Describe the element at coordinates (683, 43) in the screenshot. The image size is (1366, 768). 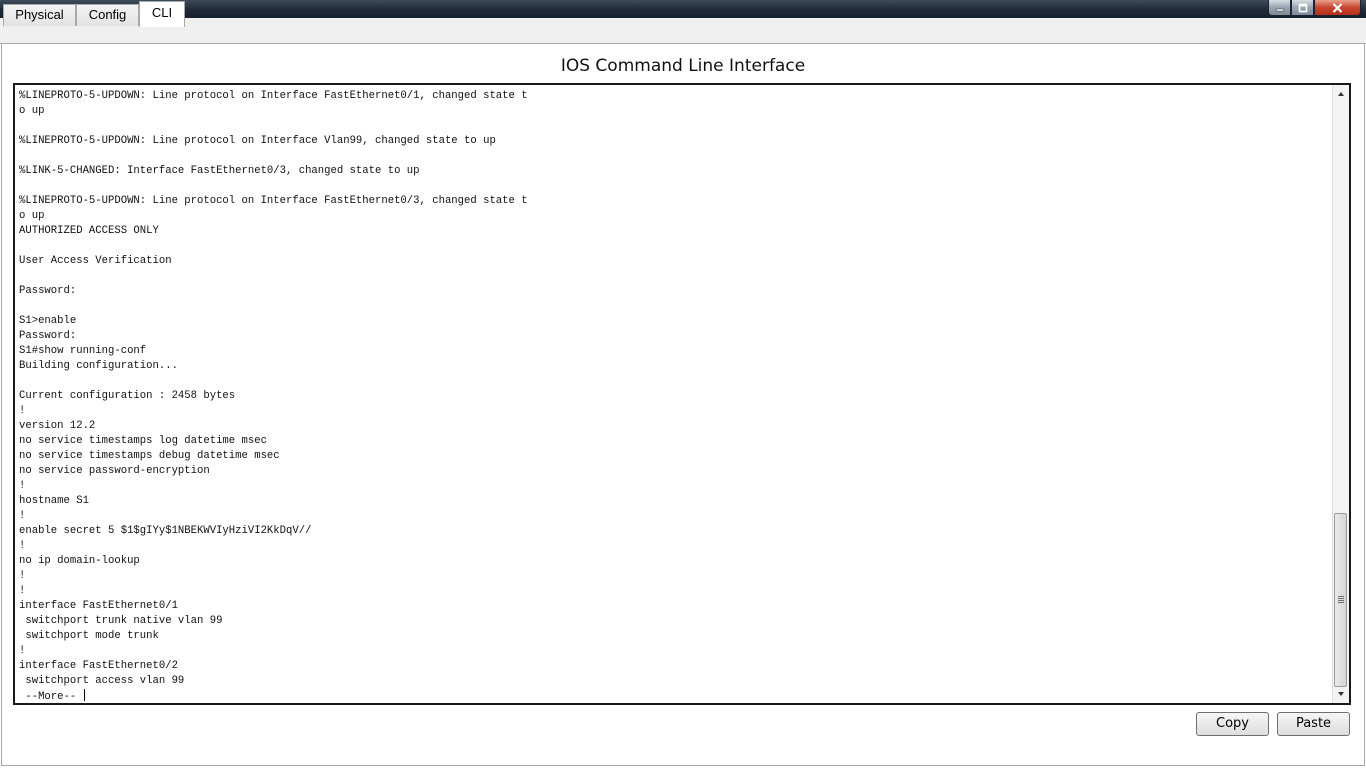
I see `tab-divider` at that location.